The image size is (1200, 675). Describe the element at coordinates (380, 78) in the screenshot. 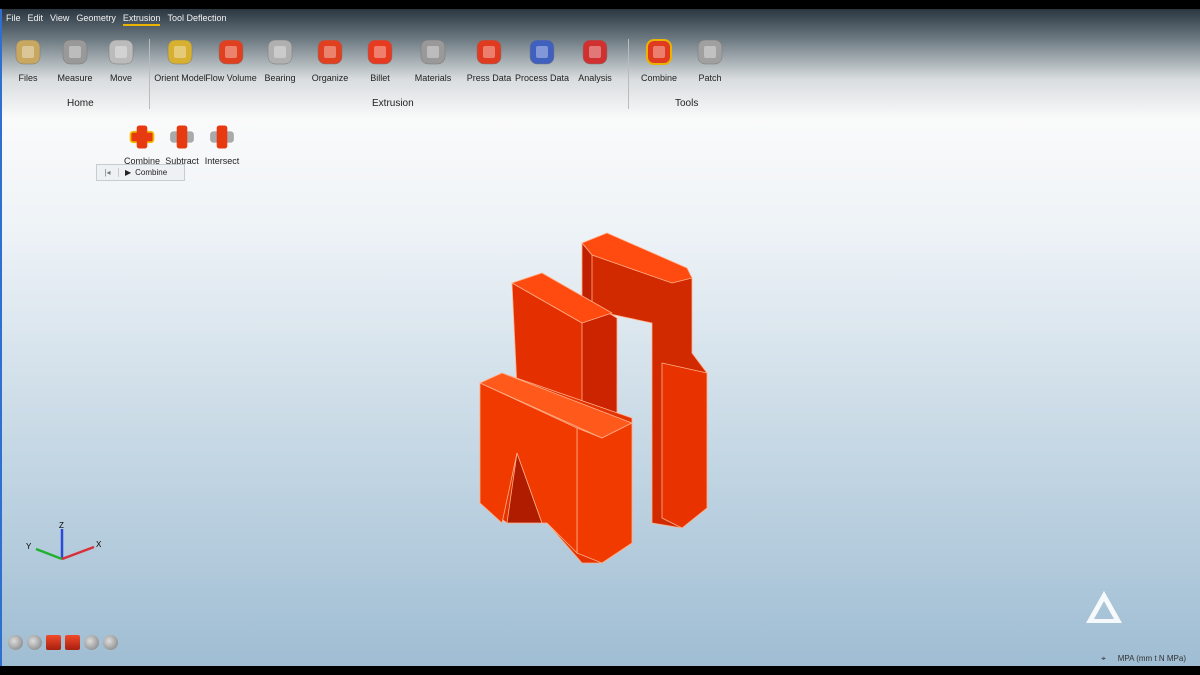

I see `tool-label: Billet` at that location.